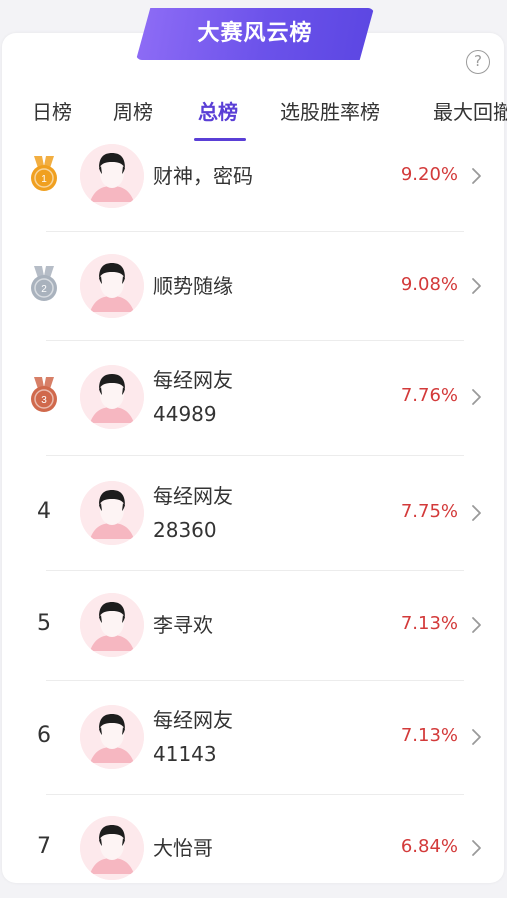 This screenshot has width=507, height=898. I want to click on participant-name: 每经网友 44989, so click(193, 397).